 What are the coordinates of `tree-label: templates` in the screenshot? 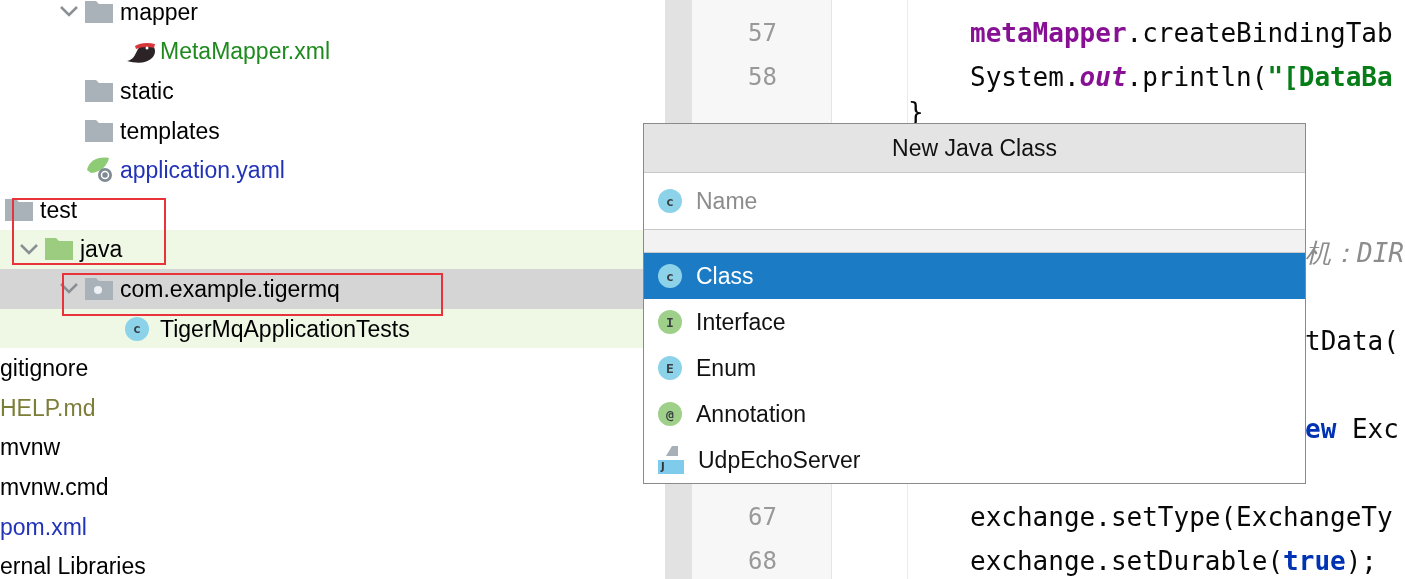 It's located at (170, 130).